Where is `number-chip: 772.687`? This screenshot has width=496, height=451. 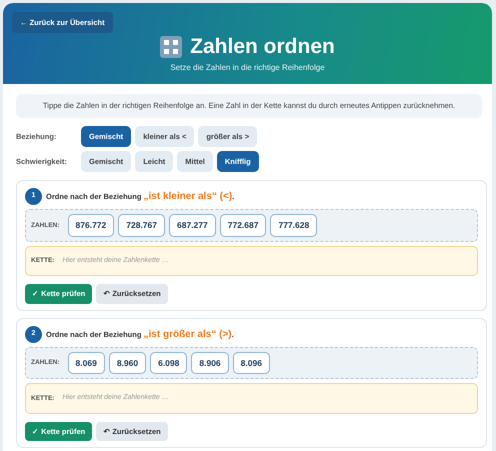 number-chip: 772.687 is located at coordinates (243, 225).